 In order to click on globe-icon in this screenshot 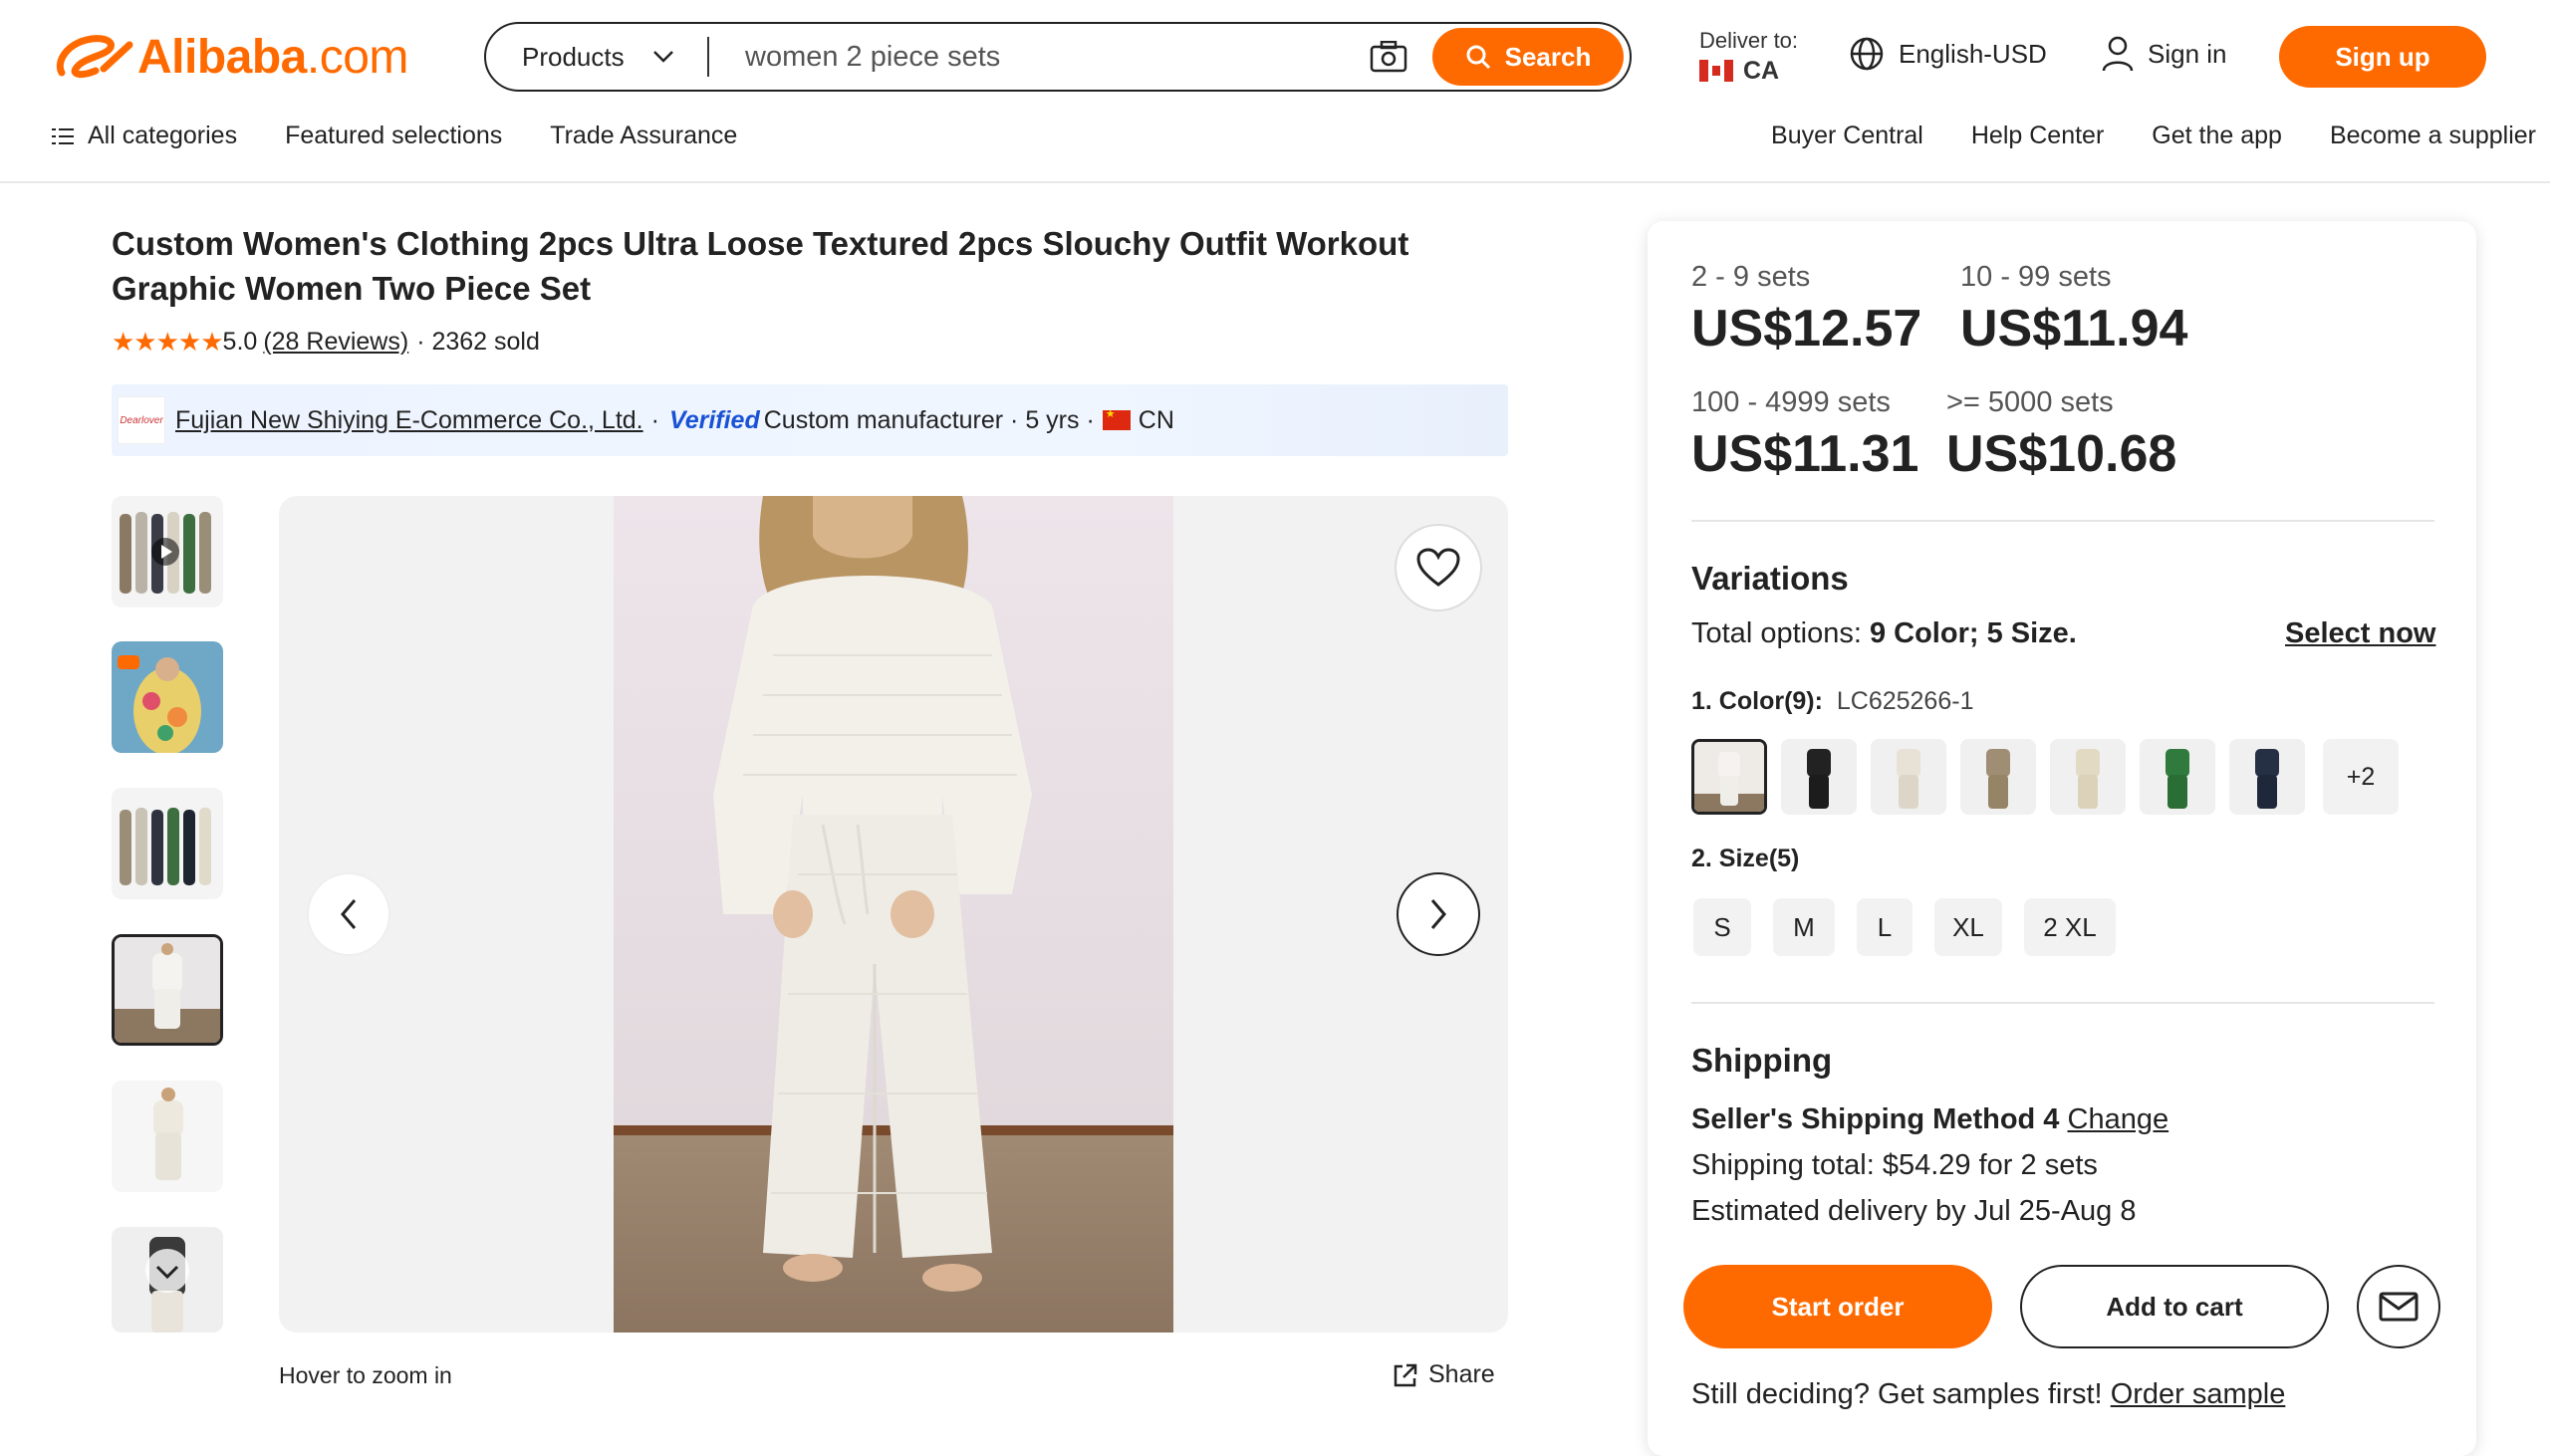, I will do `click(1867, 54)`.